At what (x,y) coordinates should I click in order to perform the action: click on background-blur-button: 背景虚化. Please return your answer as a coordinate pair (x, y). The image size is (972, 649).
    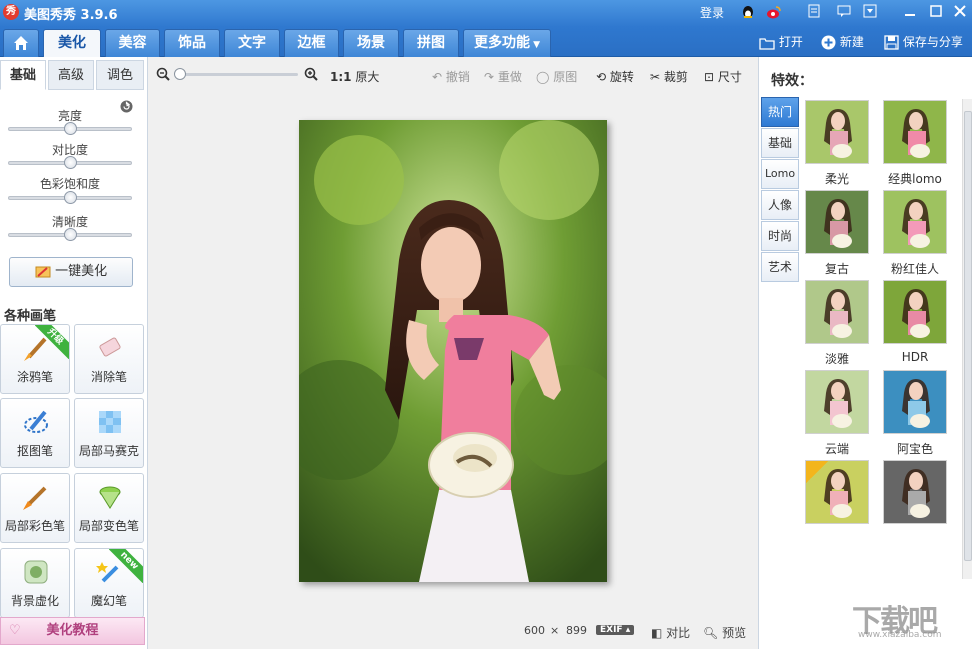
    Looking at the image, I should click on (35, 583).